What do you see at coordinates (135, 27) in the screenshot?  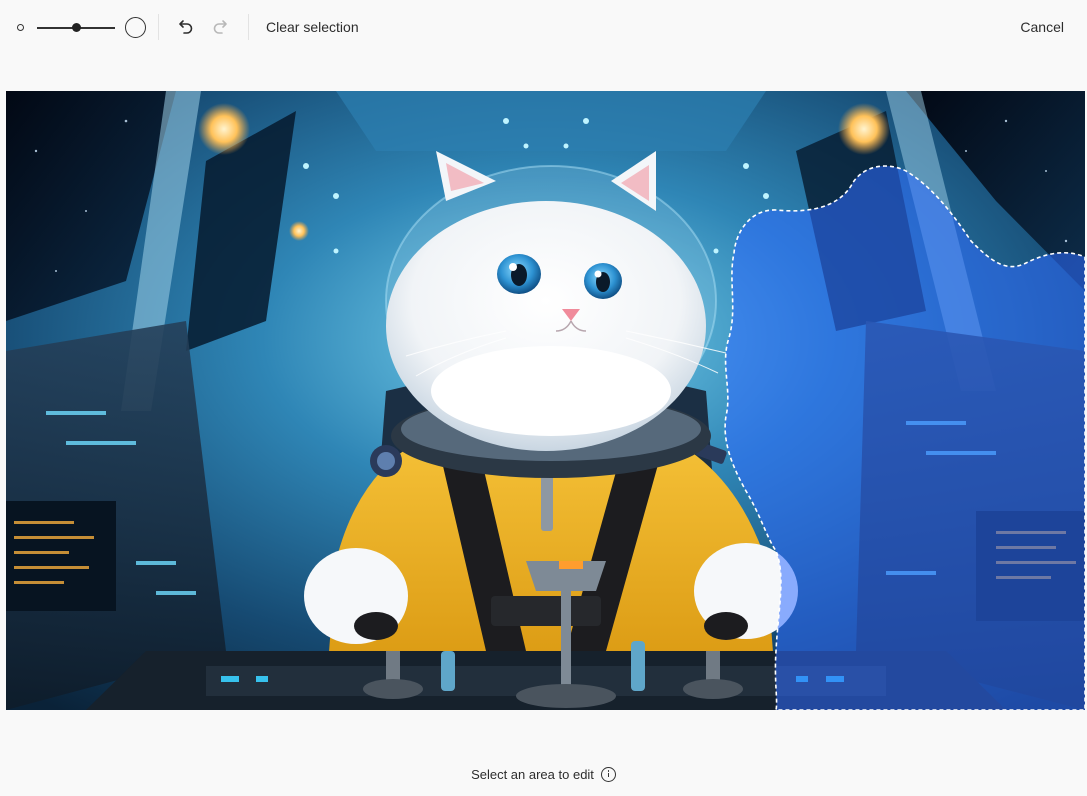 I see `large-circle-icon` at bounding box center [135, 27].